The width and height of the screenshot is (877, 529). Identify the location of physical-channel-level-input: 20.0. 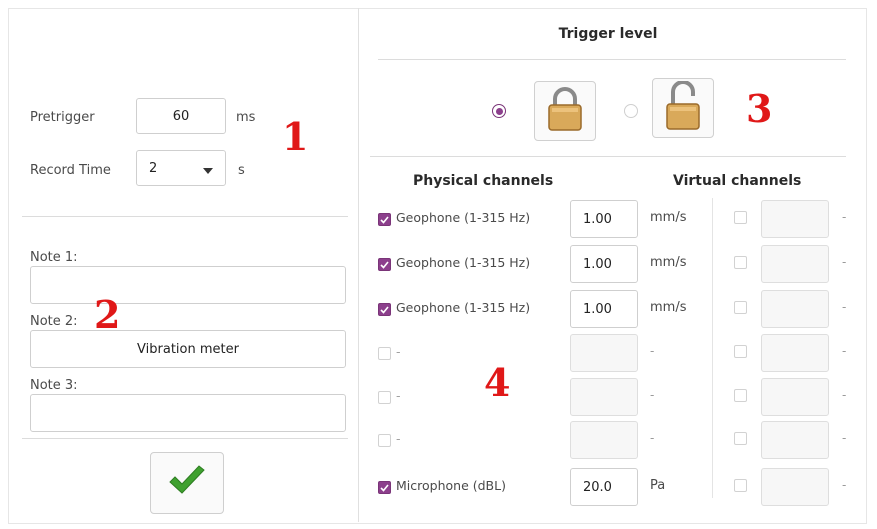
(604, 487).